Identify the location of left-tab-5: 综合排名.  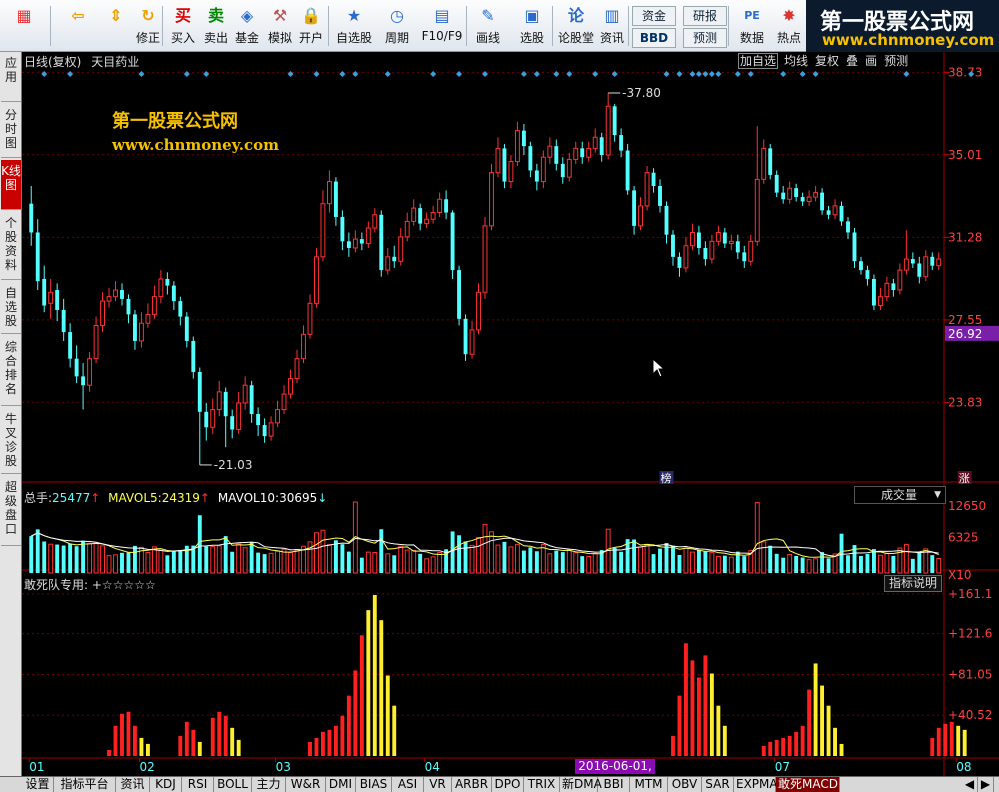
(11, 371).